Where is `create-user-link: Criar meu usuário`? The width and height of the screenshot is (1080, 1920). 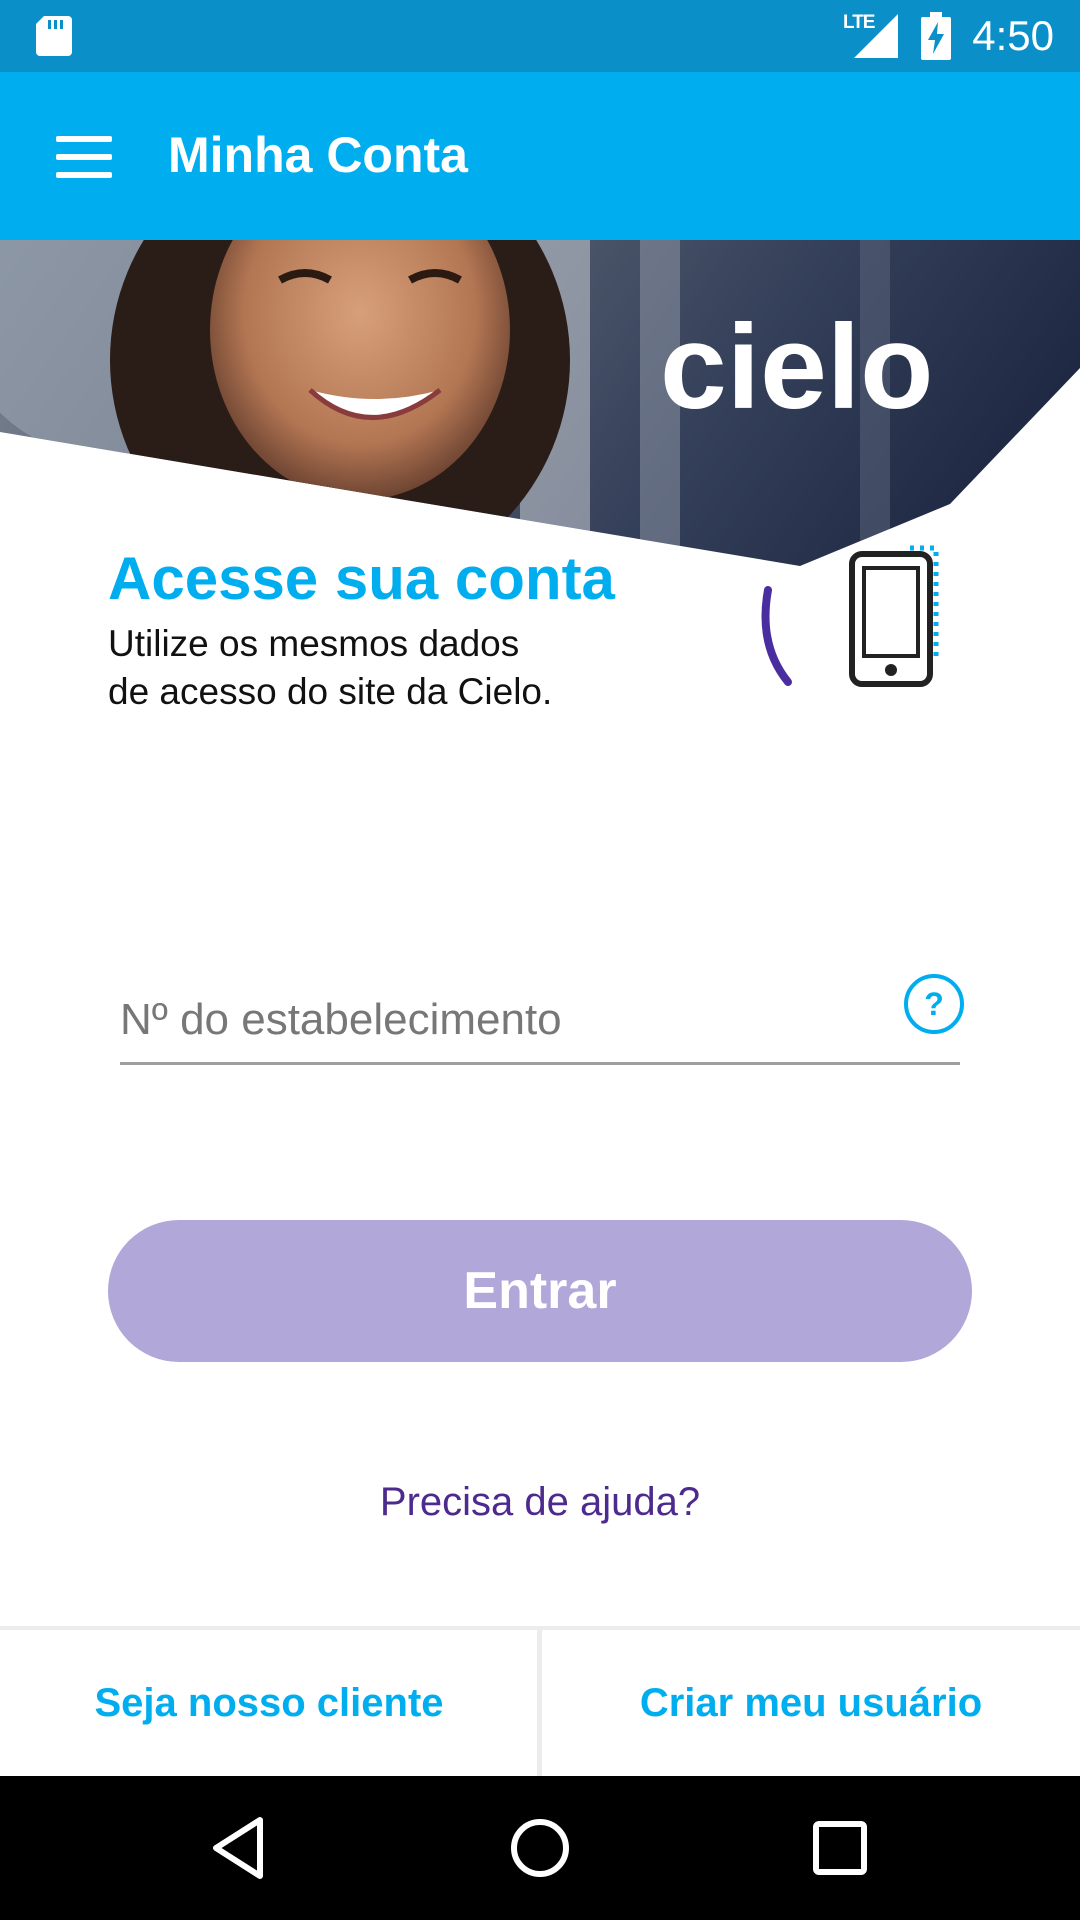 create-user-link: Criar meu usuário is located at coordinates (811, 1705).